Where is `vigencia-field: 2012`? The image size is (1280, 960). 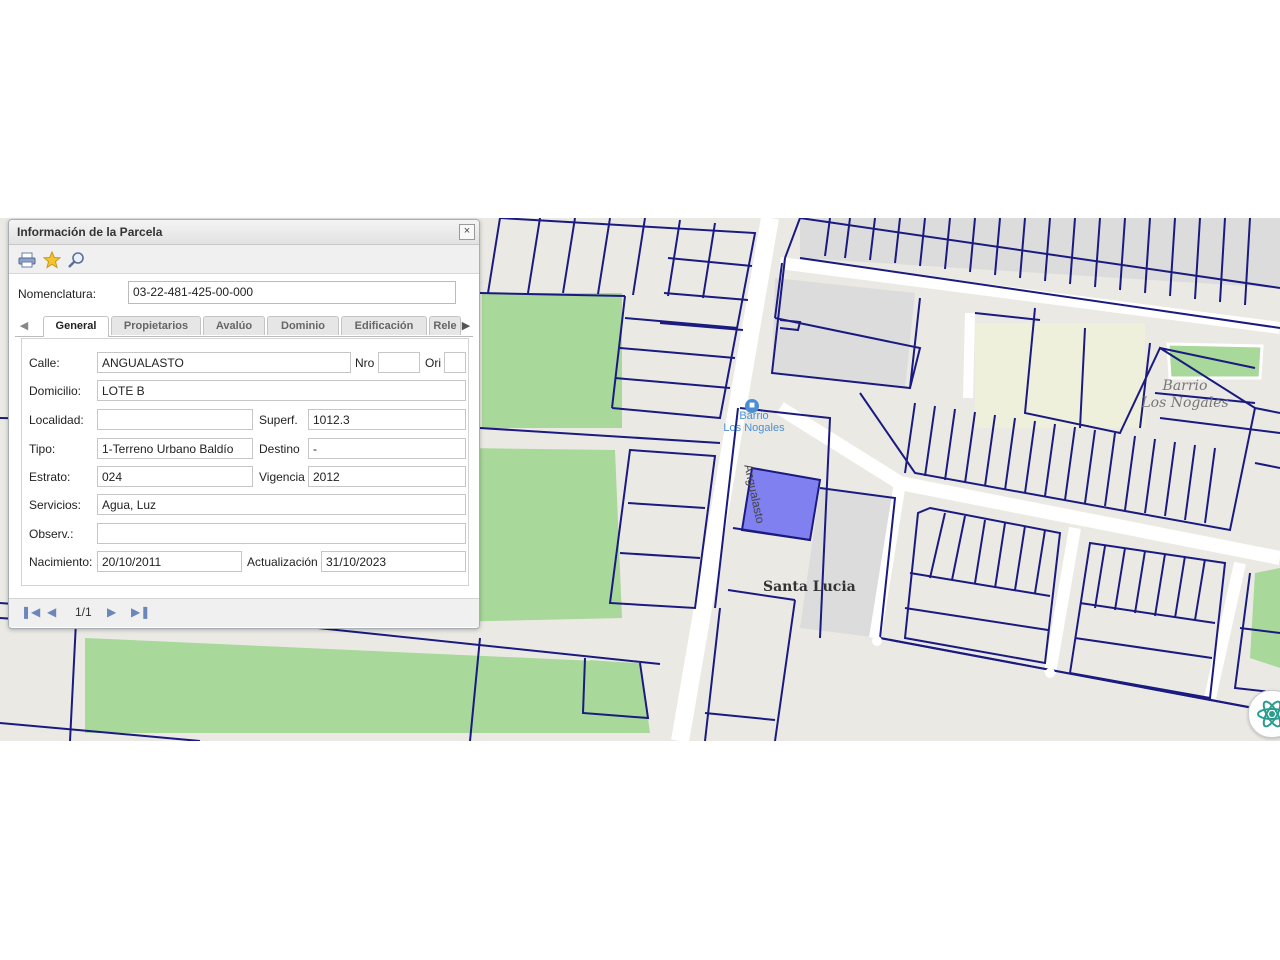
vigencia-field: 2012 is located at coordinates (387, 476).